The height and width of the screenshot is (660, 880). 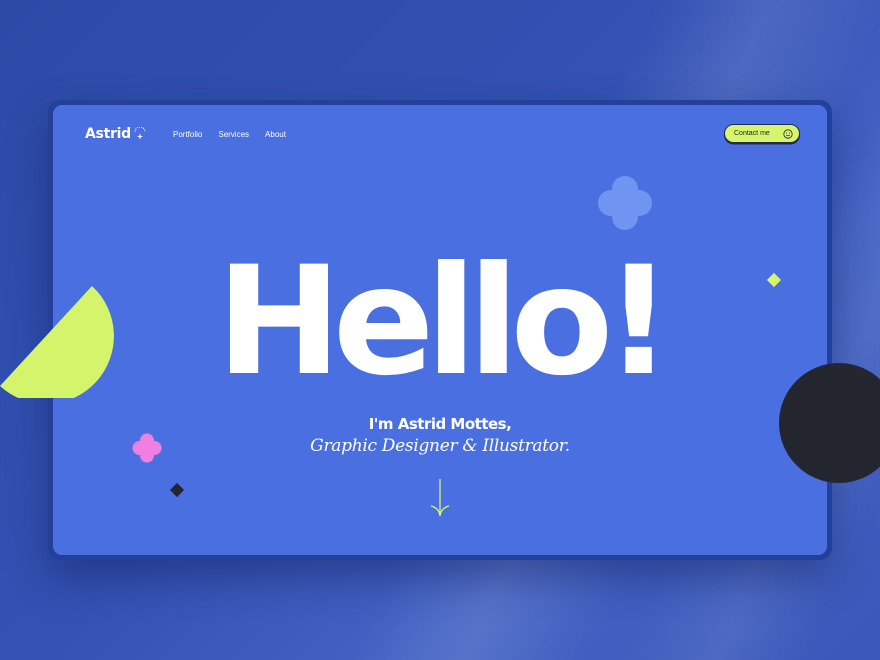 I want to click on hero-headline: Hello!, so click(x=444, y=322).